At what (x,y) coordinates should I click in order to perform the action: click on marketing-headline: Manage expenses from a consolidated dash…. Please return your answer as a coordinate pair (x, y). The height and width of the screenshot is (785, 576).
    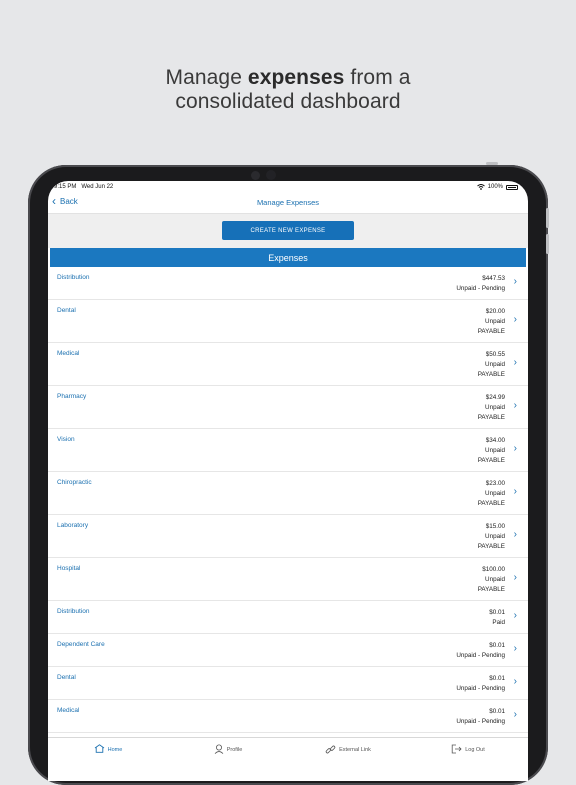
    Looking at the image, I should click on (288, 90).